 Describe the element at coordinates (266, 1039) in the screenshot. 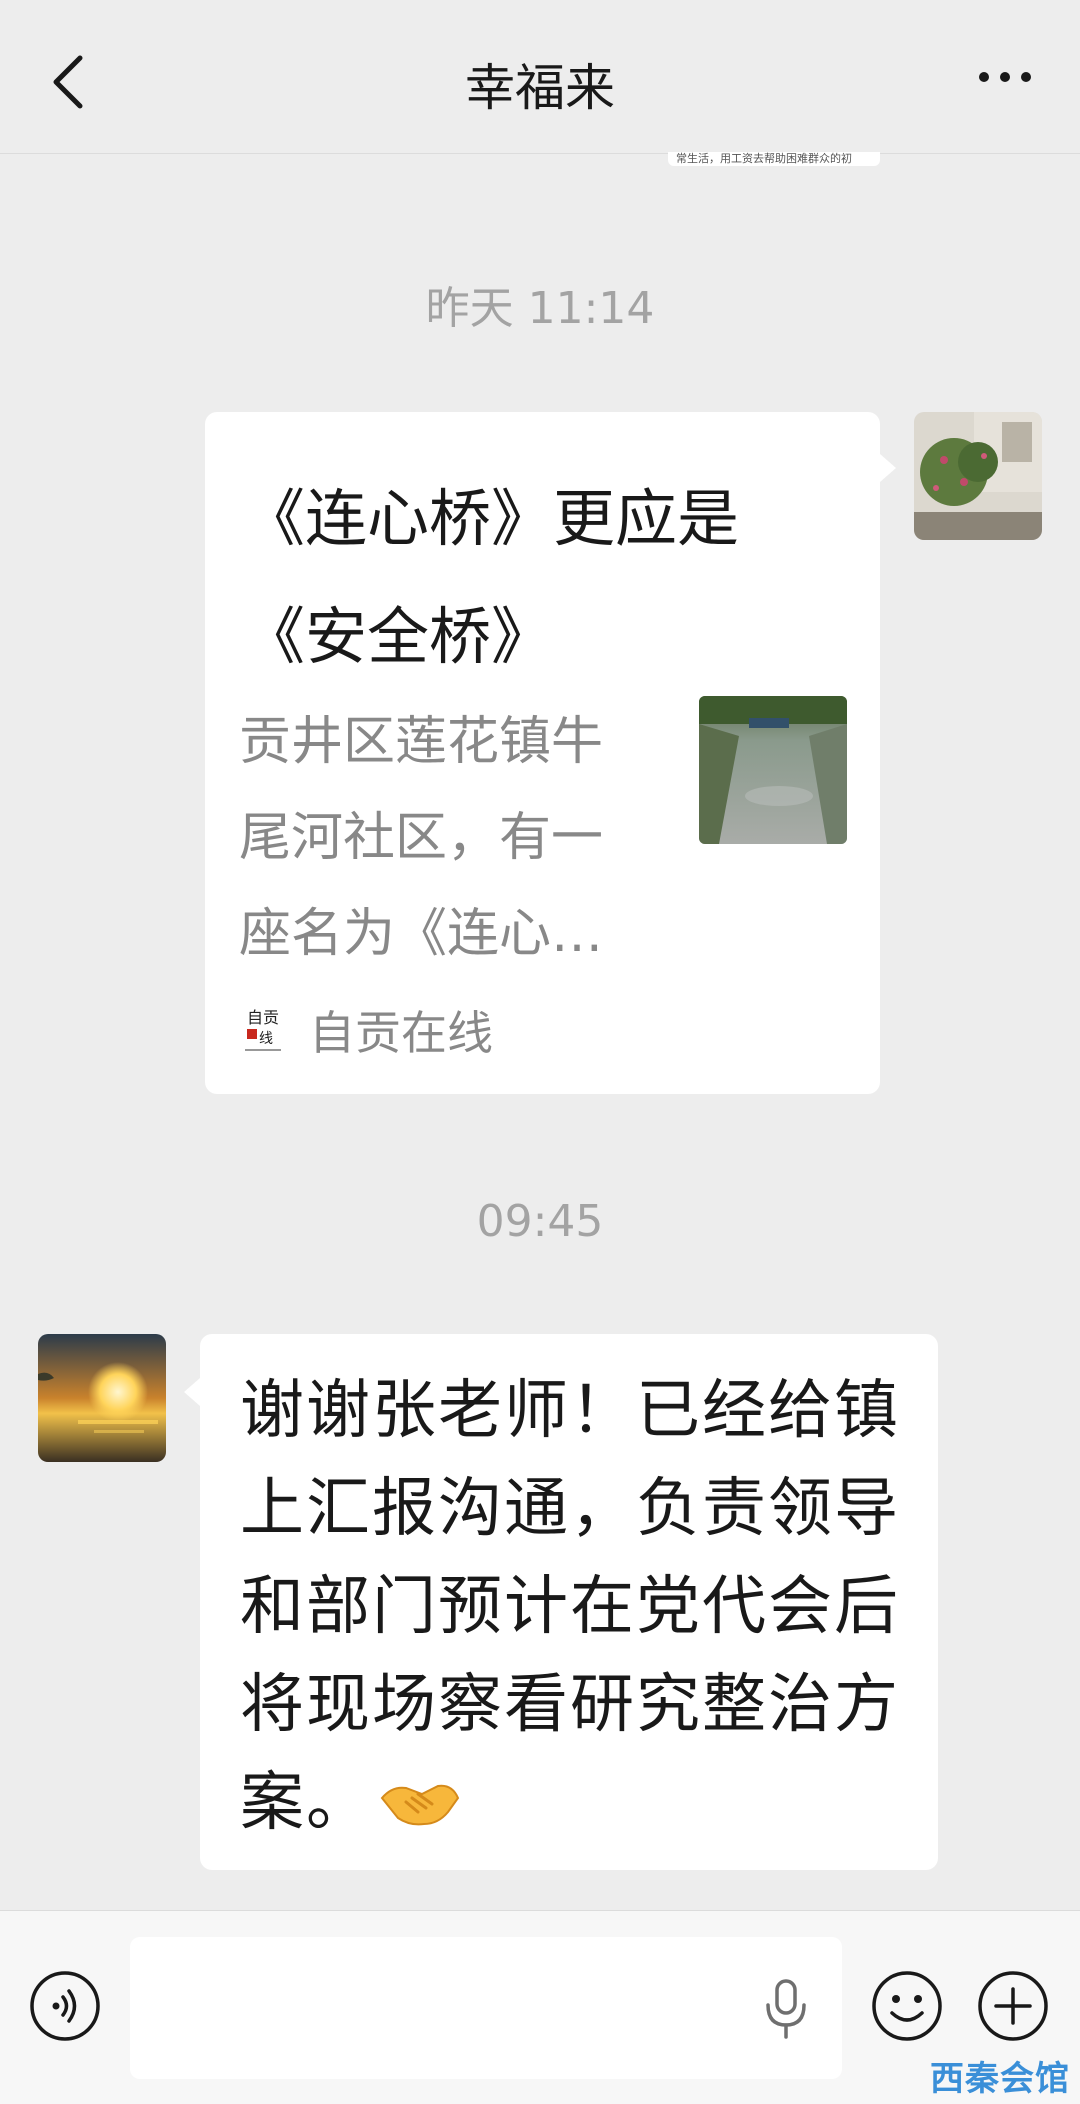

I see `svg-text: 线` at that location.